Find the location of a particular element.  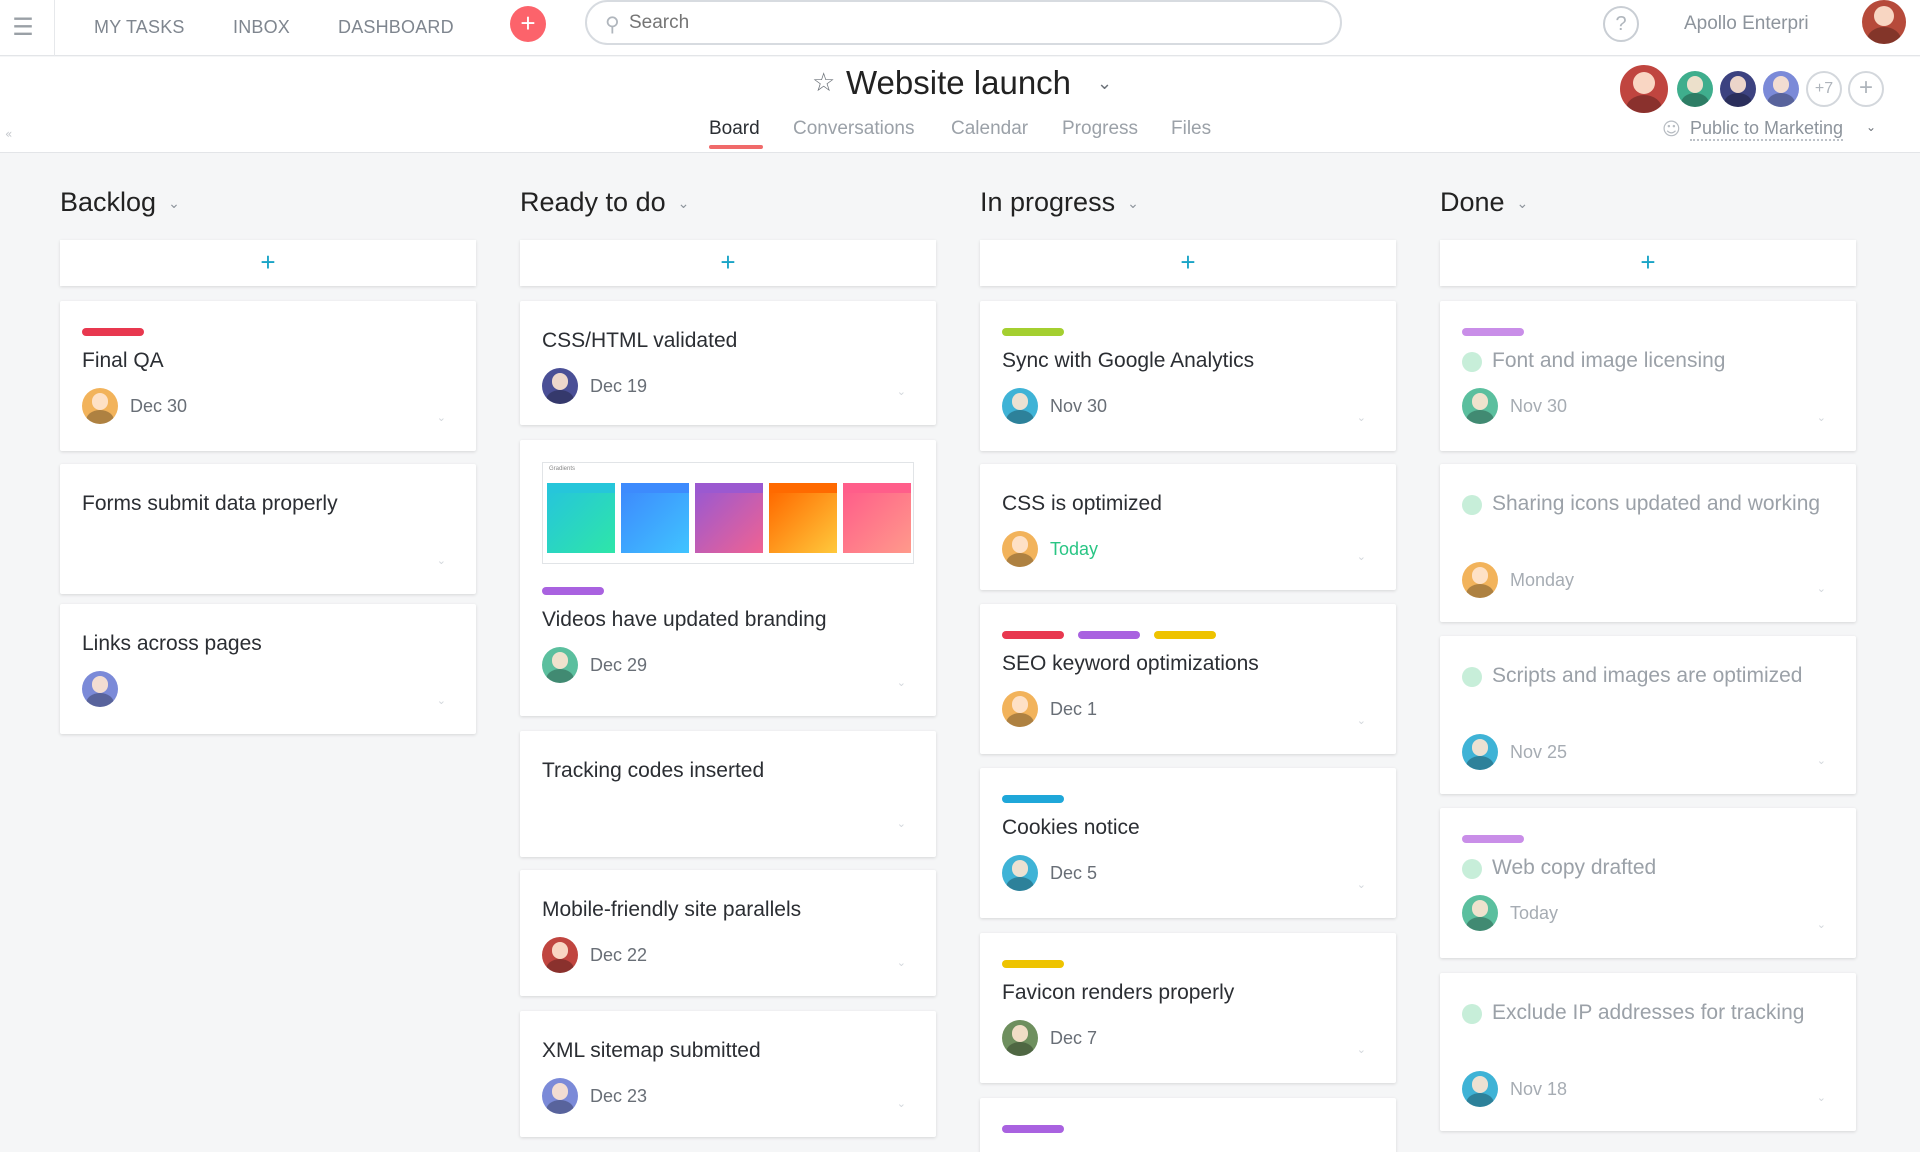

nav-dashboard: DASHBOARD is located at coordinates (396, 27).